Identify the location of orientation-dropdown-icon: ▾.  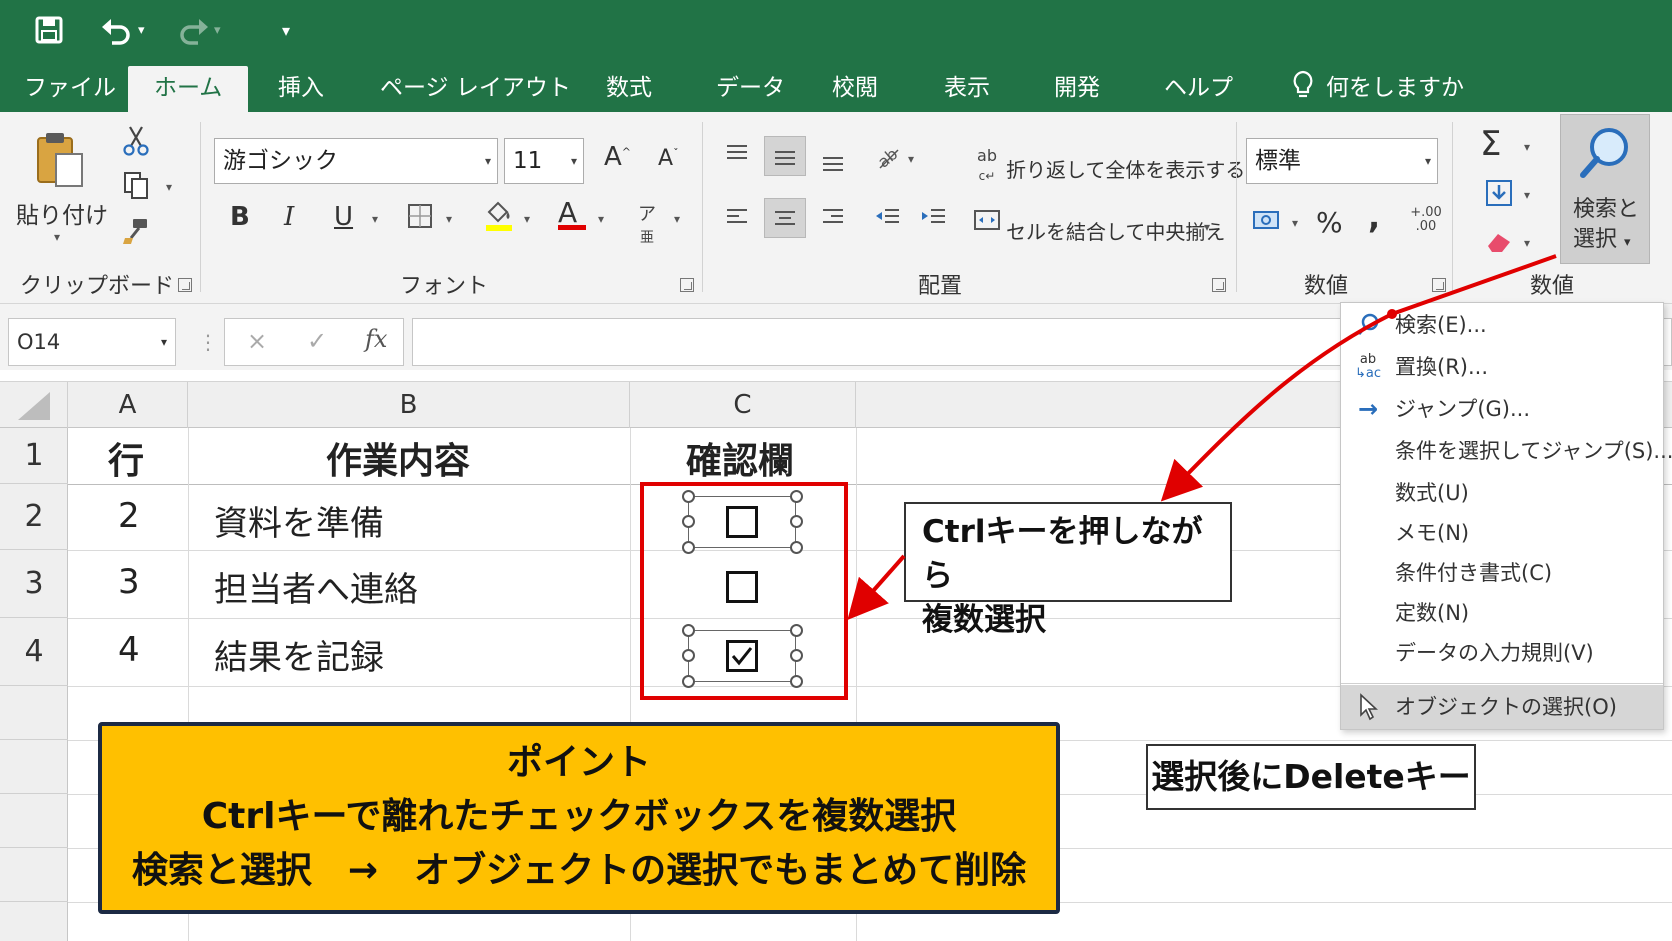
(911, 159).